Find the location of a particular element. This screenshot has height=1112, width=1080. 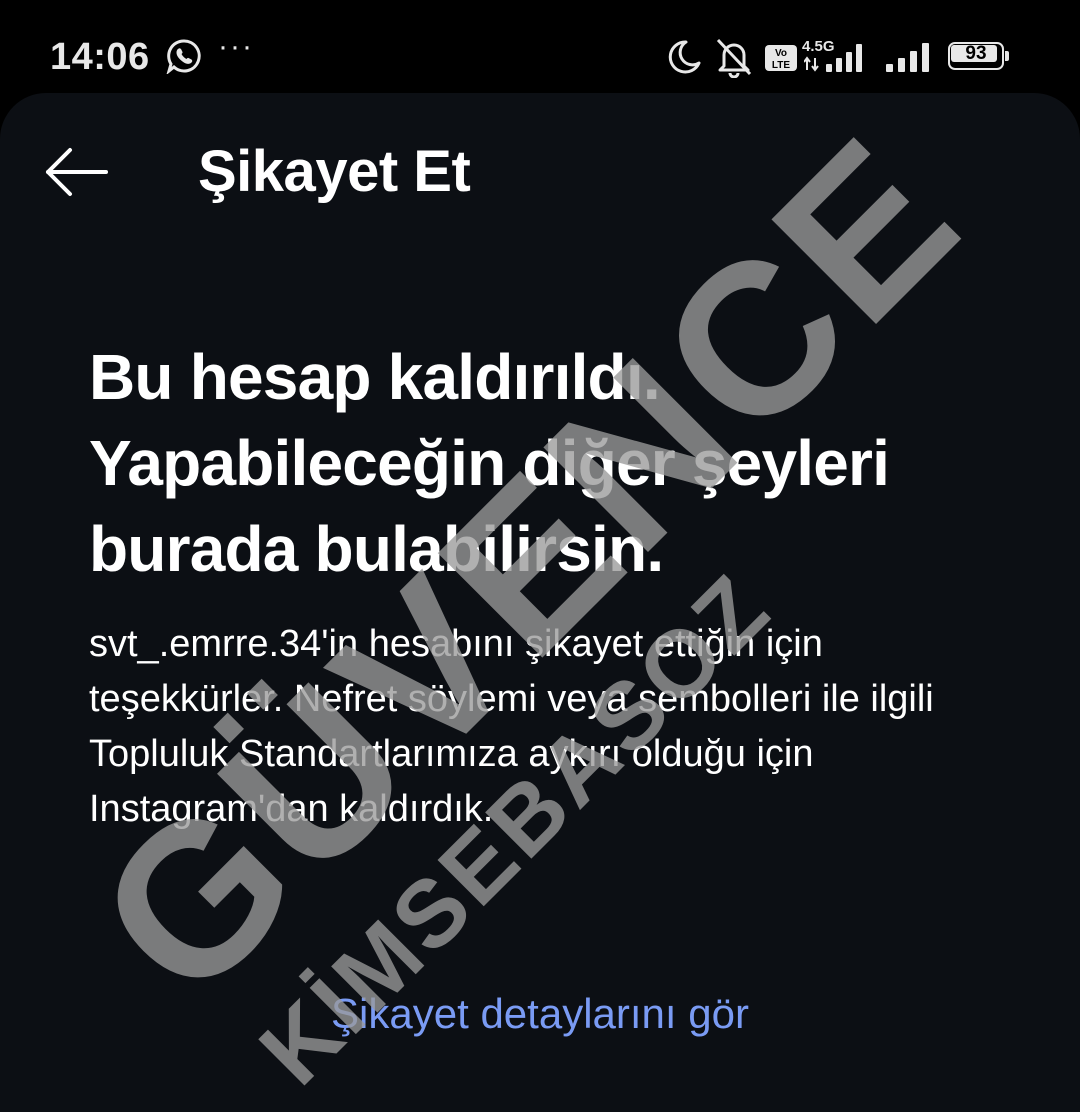

more-notifications-icon: ··· is located at coordinates (236, 46).